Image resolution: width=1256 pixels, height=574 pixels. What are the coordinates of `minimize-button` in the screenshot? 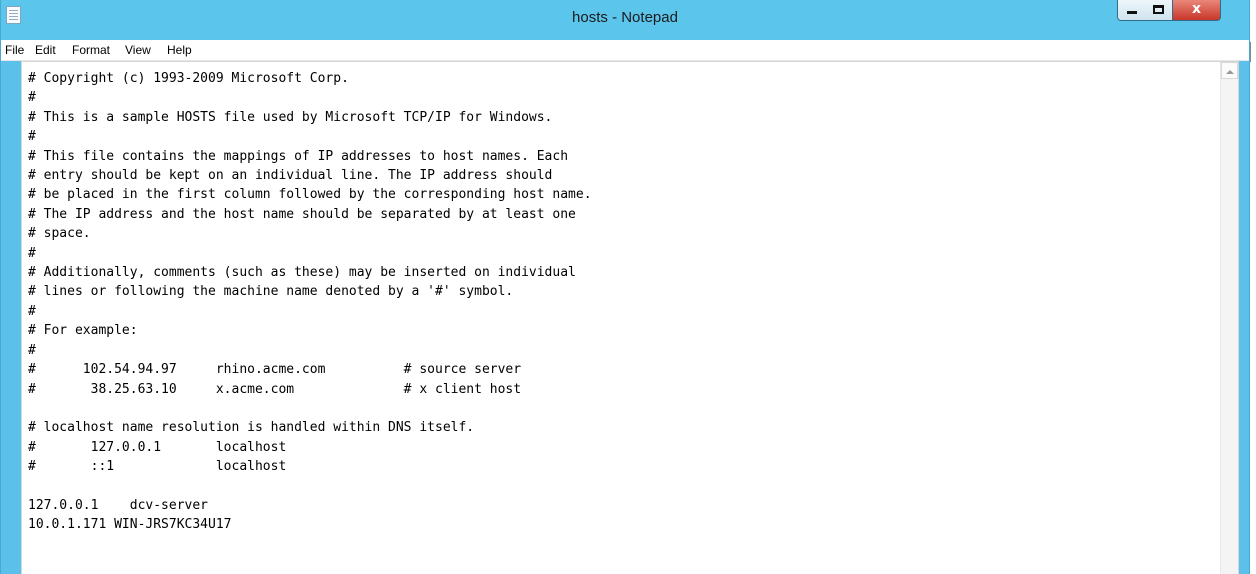 It's located at (1131, 10).